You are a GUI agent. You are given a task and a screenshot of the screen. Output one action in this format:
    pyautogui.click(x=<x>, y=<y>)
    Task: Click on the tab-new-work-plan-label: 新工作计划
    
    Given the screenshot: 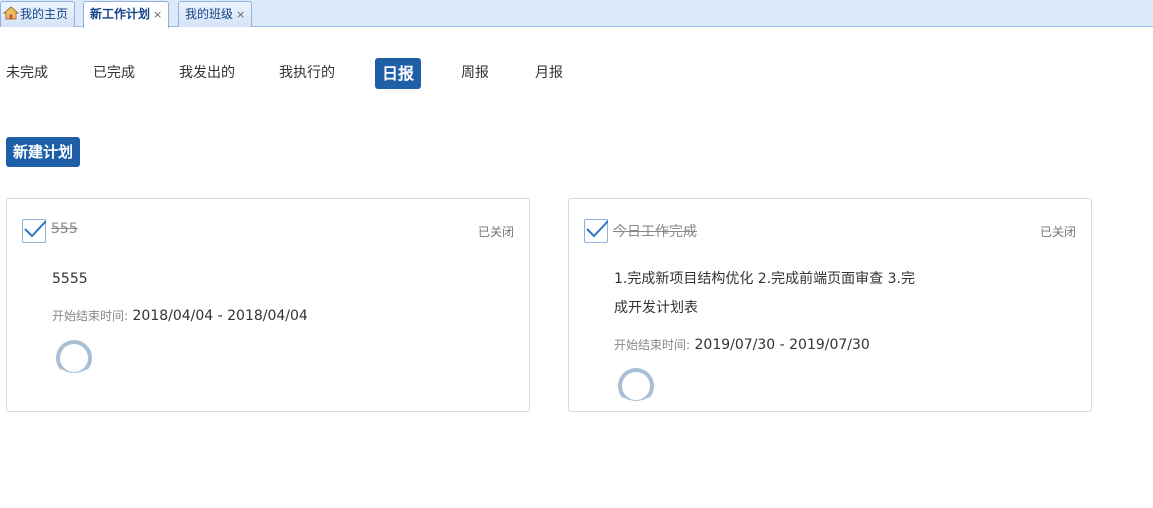 What is the action you would take?
    pyautogui.click(x=120, y=14)
    